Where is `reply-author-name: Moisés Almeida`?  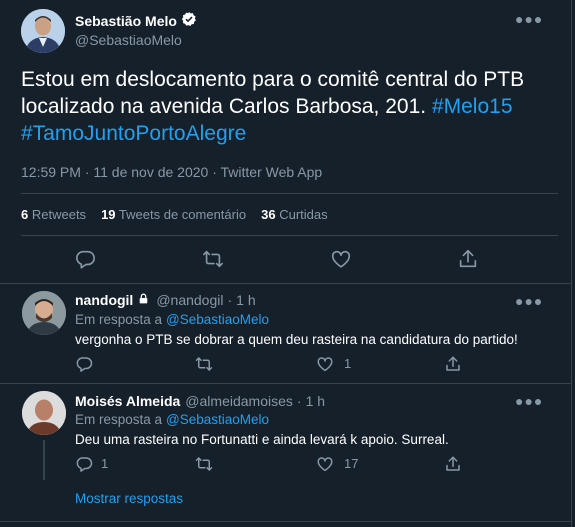 reply-author-name: Moisés Almeida is located at coordinates (127, 401).